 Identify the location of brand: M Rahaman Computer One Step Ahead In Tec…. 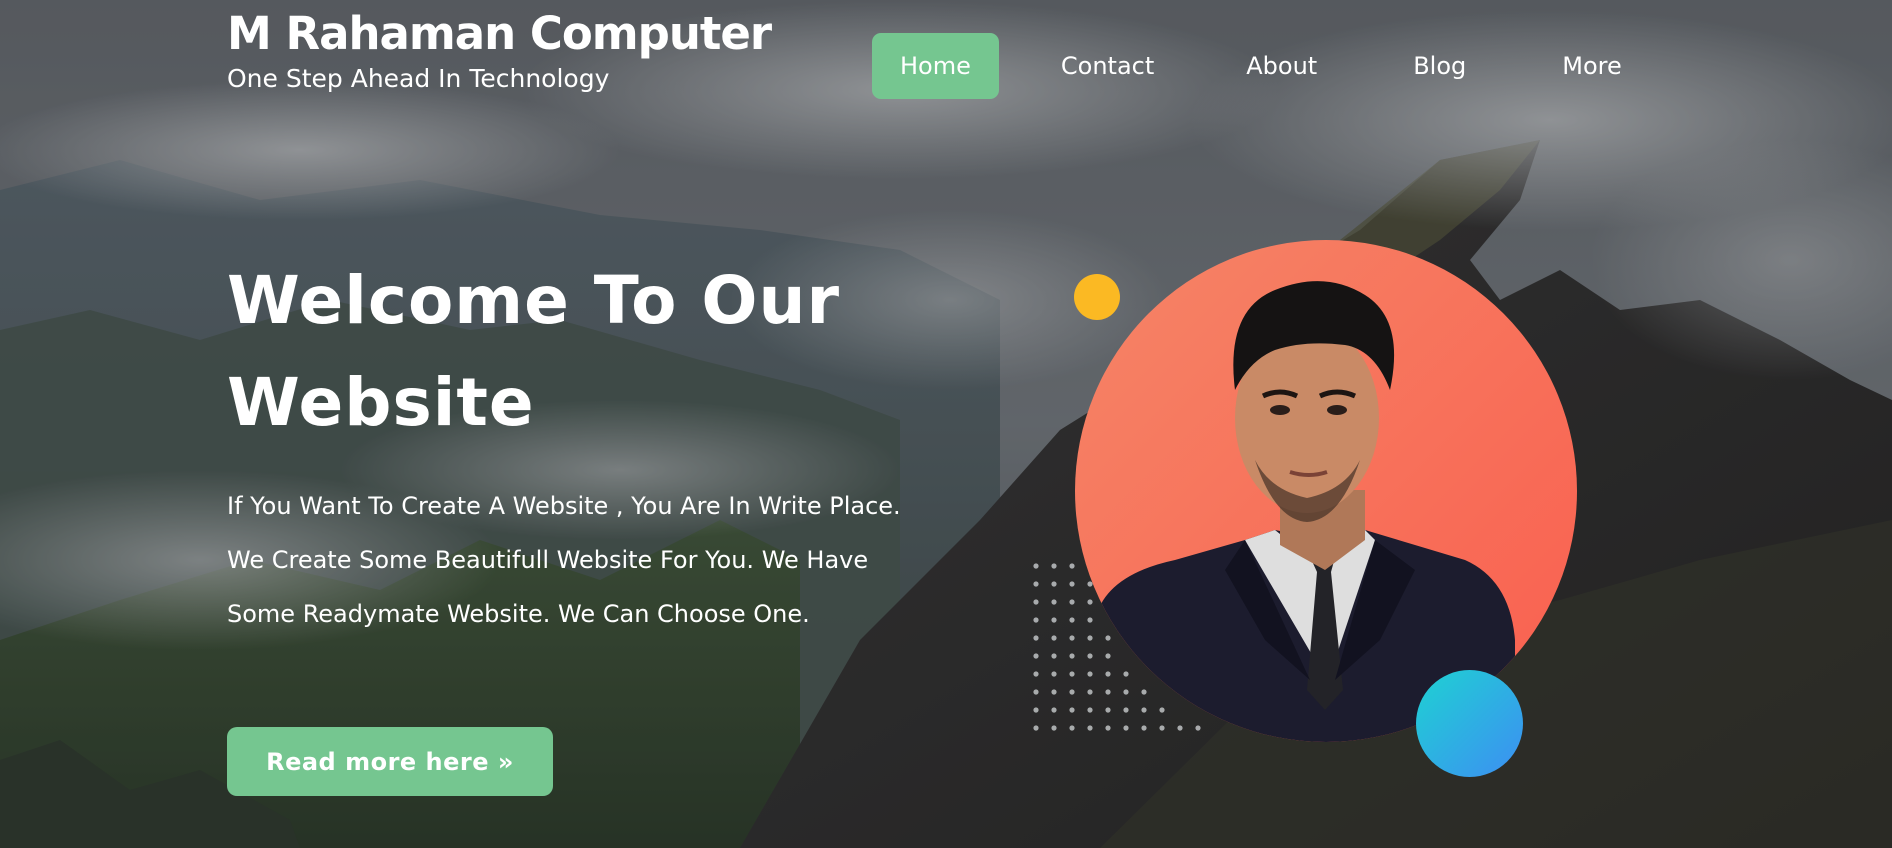
(499, 49).